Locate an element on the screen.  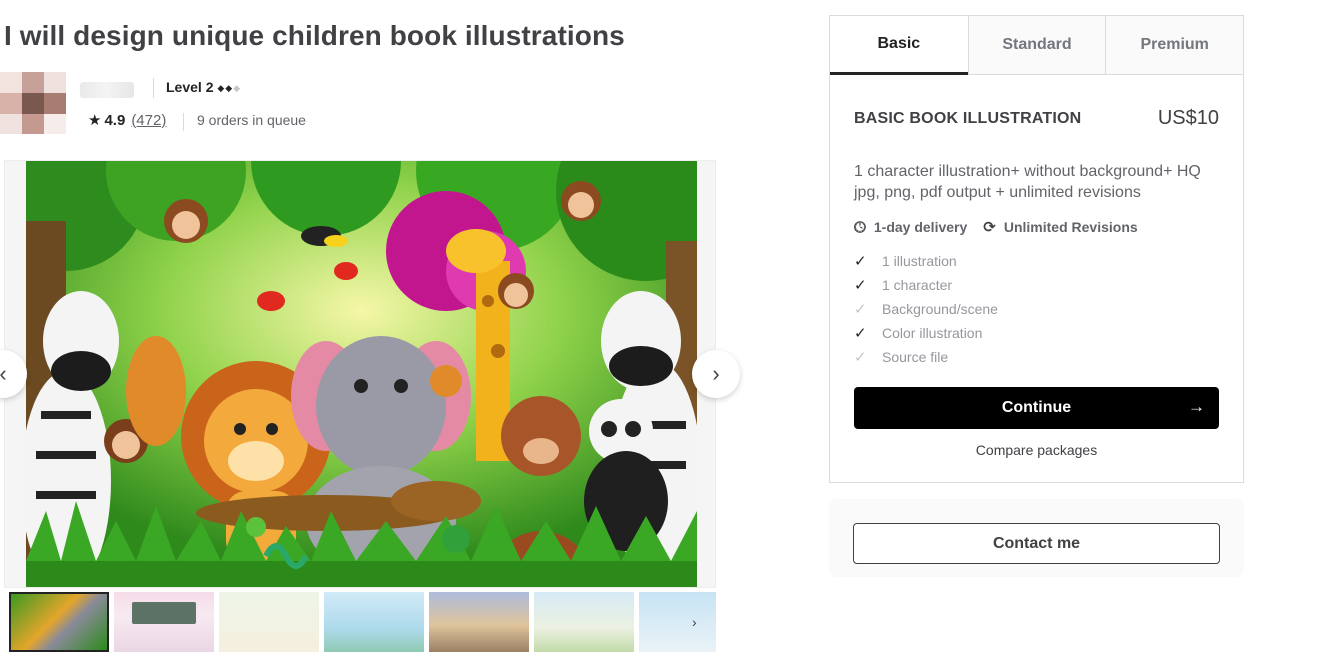
feature-item: ✓ 1 illustration is located at coordinates (905, 261).